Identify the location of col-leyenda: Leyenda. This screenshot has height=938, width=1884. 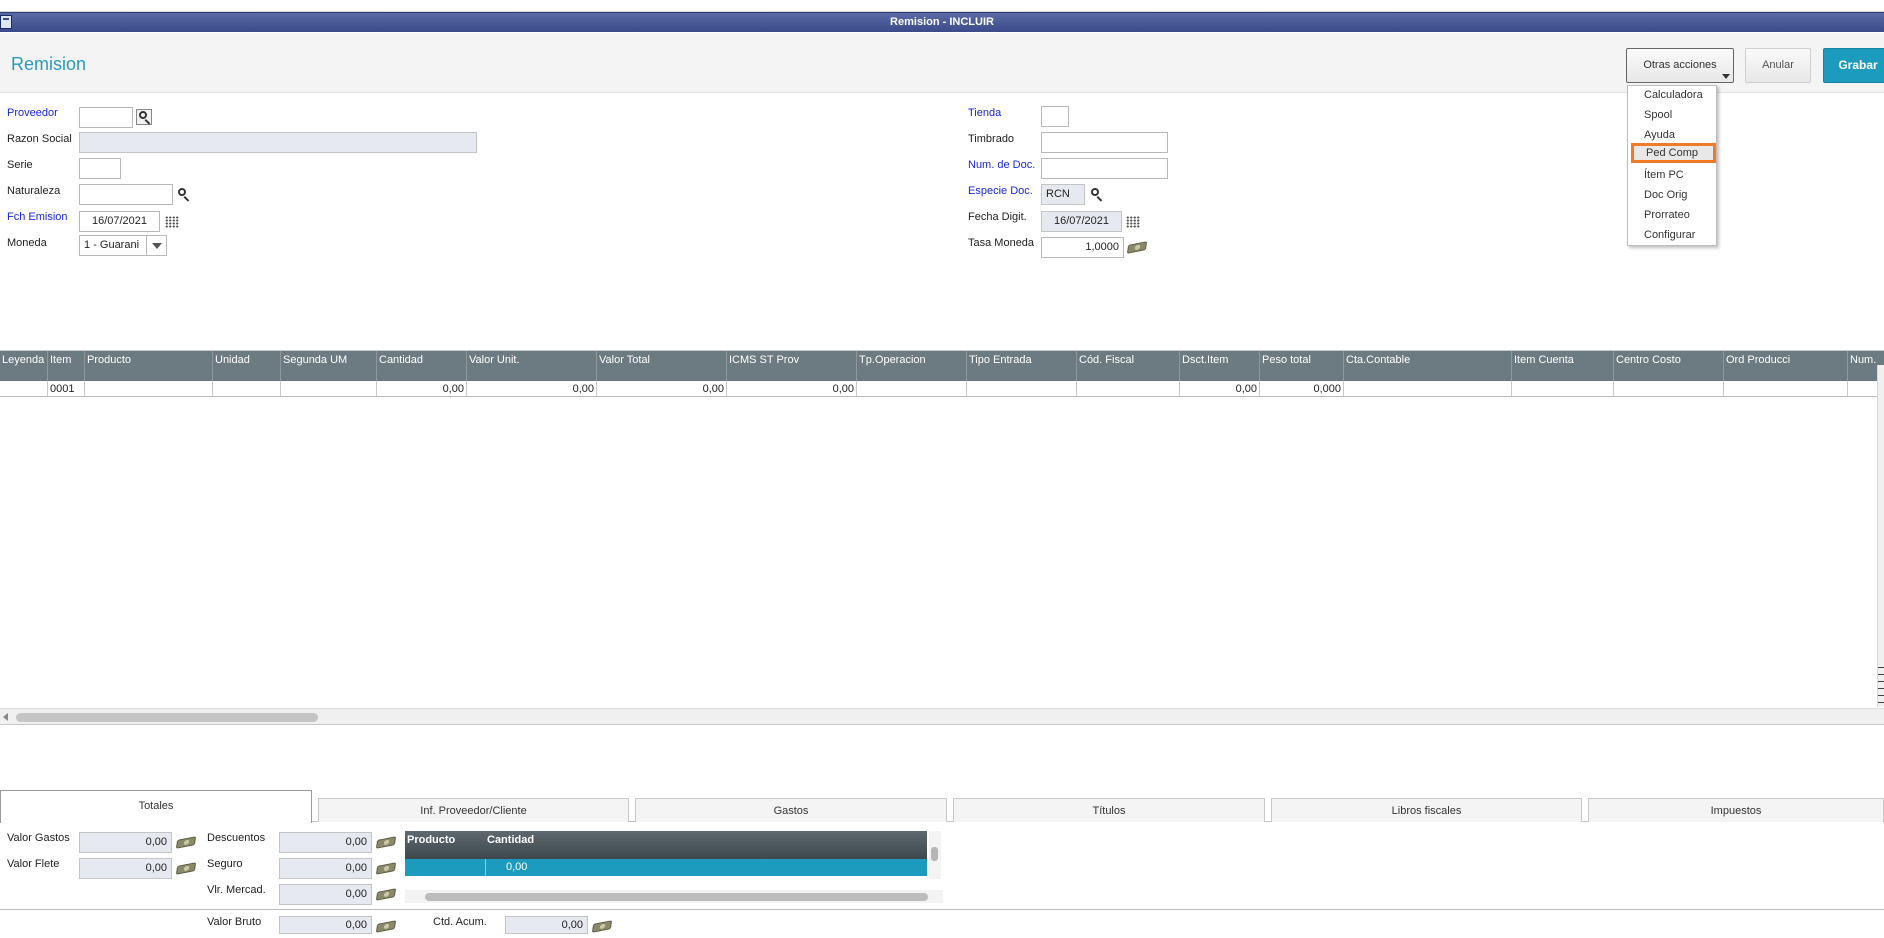
(24, 366).